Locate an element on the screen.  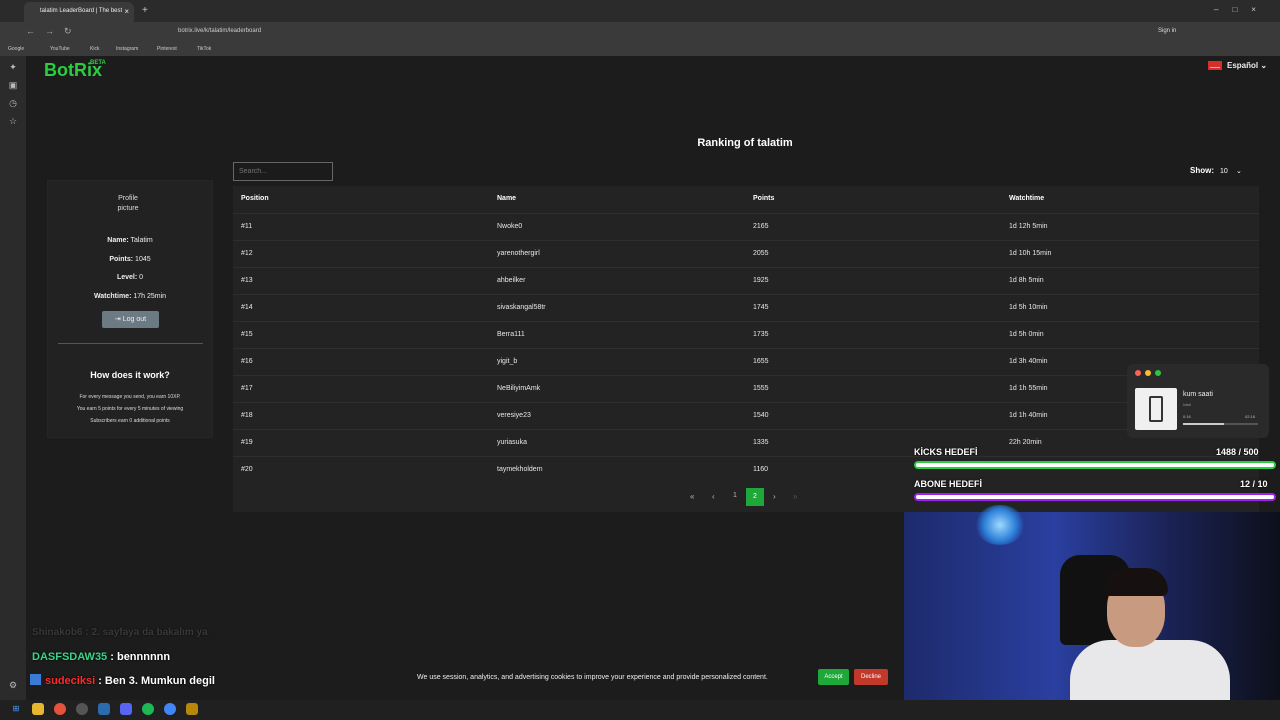
tab-title: talatim LeaderBoard | The best is located at coordinates (81, 11).